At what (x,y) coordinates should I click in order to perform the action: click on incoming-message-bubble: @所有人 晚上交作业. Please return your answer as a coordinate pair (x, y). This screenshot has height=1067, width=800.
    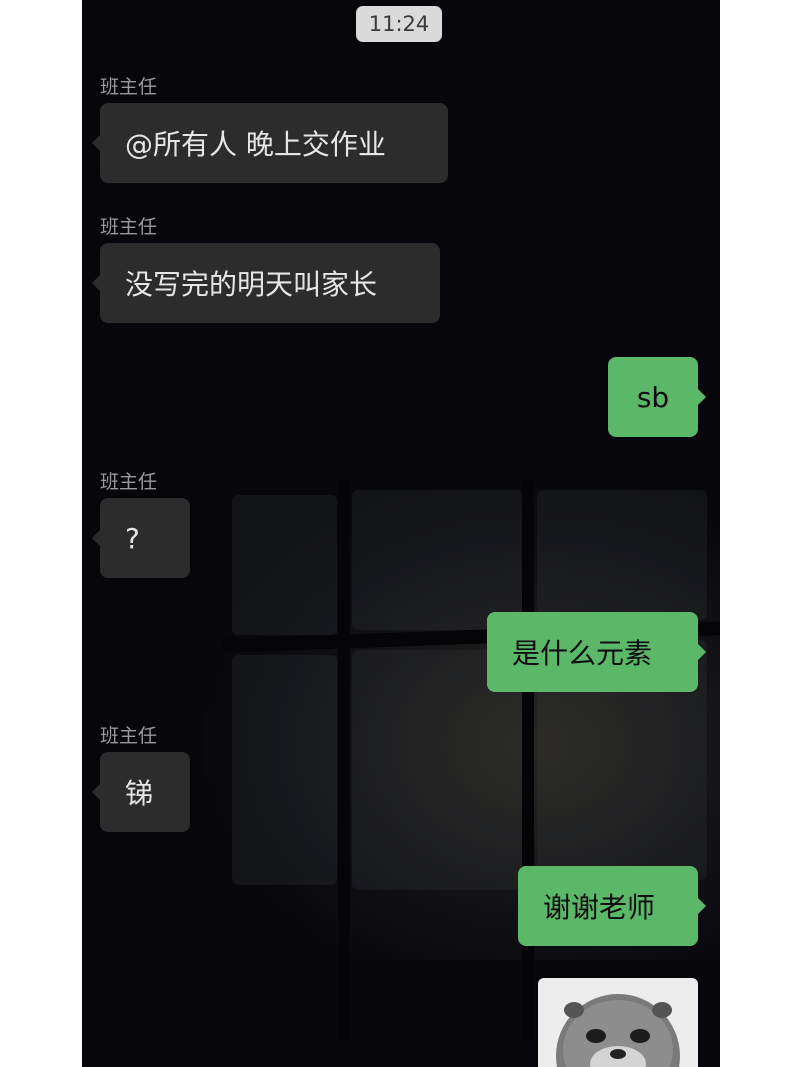
    Looking at the image, I should click on (270, 143).